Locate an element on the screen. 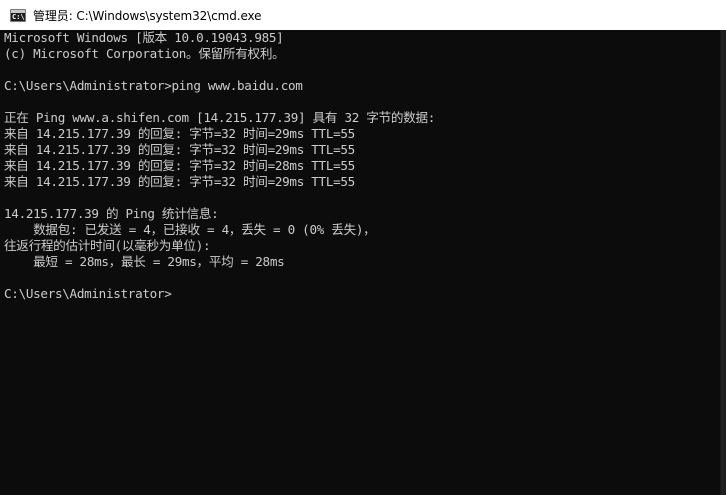 The height and width of the screenshot is (495, 726). cmd-icon-glyph: C:\ is located at coordinates (18, 16).